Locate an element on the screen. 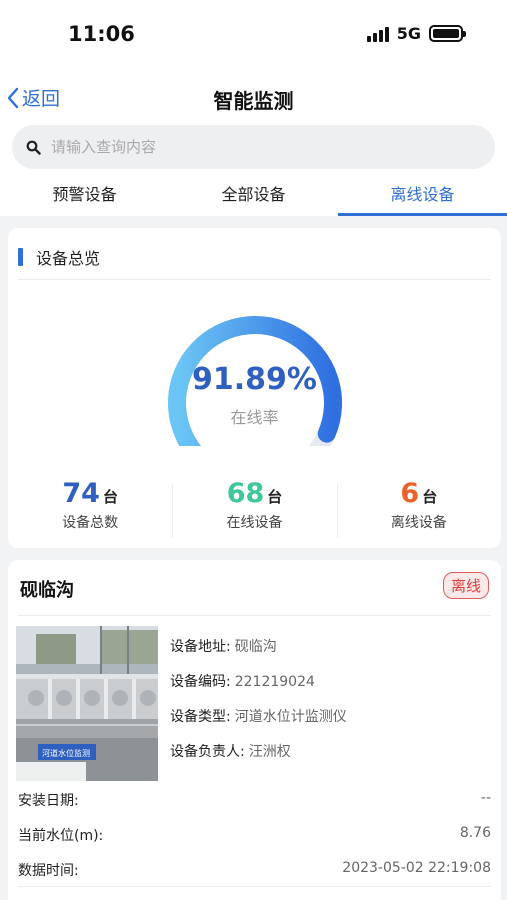 Image resolution: width=507 pixels, height=900 pixels. signal-icon is located at coordinates (377, 34).